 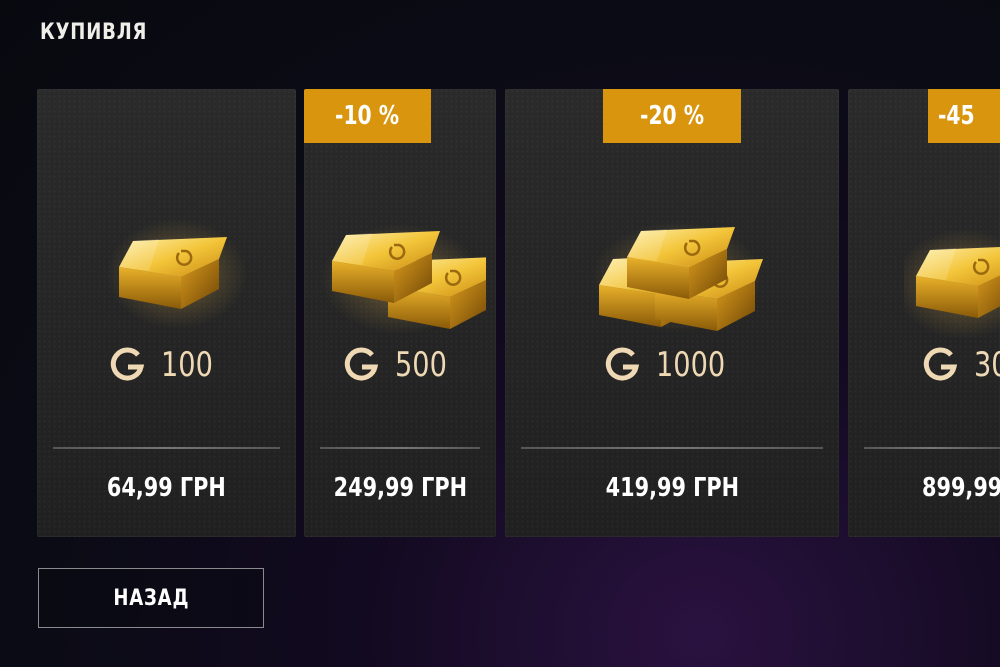 What do you see at coordinates (177, 274) in the screenshot?
I see `gold-bar-icon` at bounding box center [177, 274].